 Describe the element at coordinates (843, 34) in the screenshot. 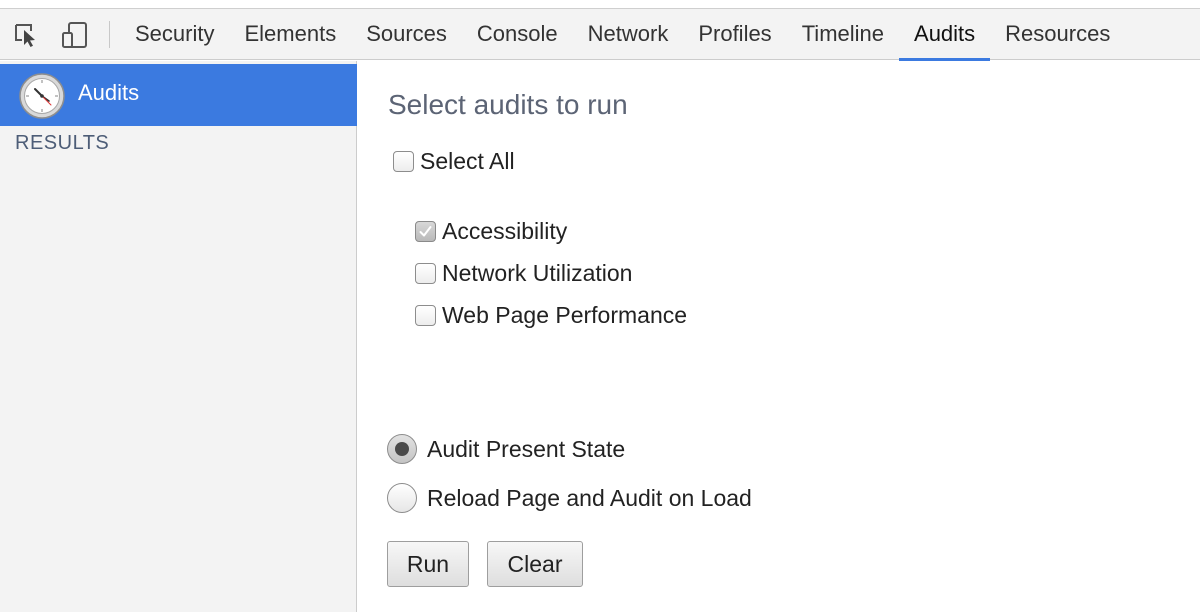

I see `tab-timeline: Timeline` at that location.